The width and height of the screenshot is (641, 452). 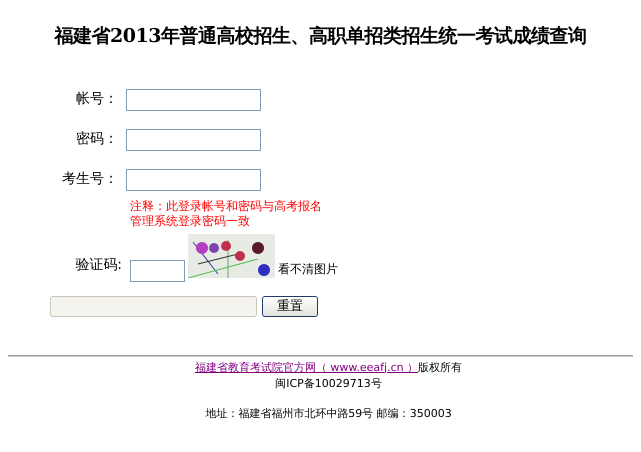 I want to click on reset-button: 重置, so click(x=290, y=306).